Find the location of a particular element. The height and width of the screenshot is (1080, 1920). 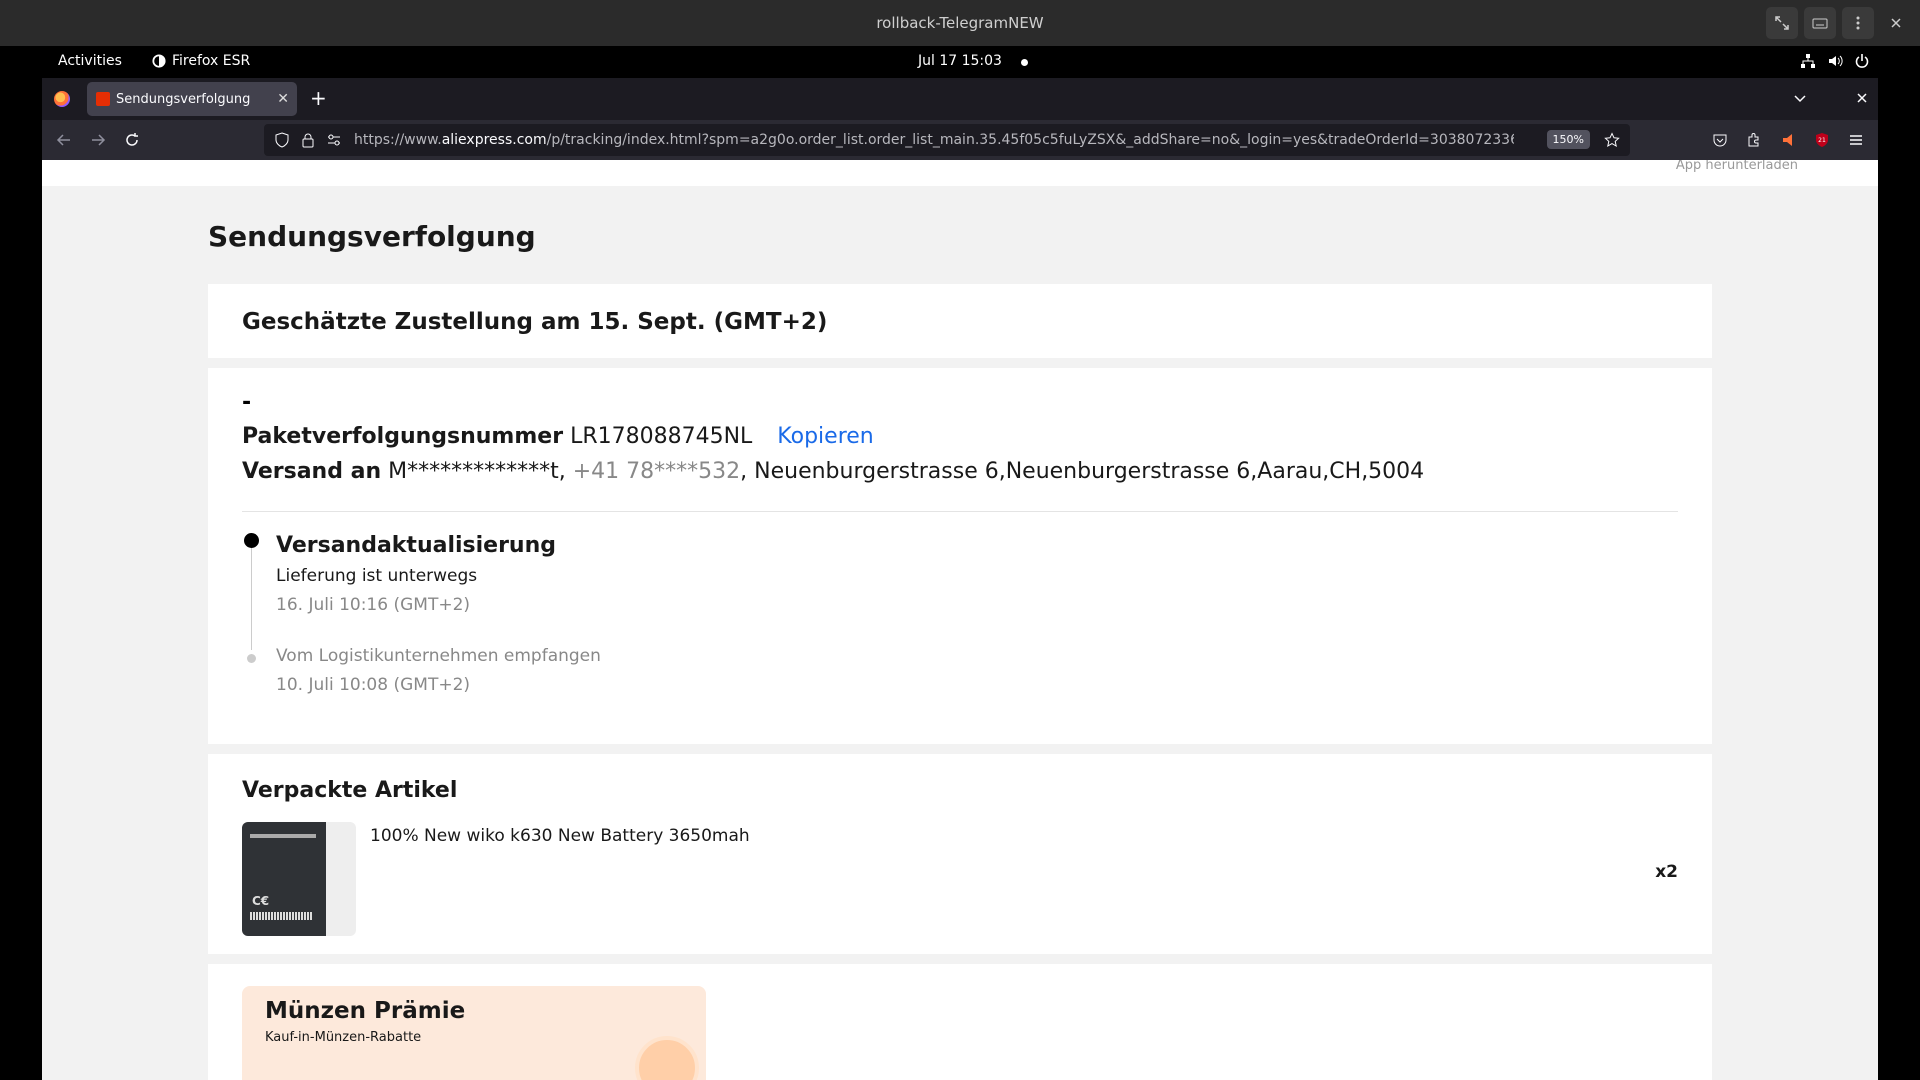

volume-icon is located at coordinates (1836, 61).